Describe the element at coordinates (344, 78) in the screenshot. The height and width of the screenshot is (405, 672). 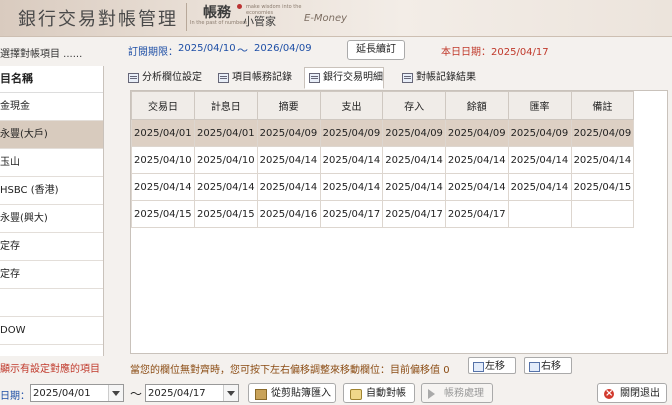
I see `tab-bank-transactions: 銀行交易明細` at that location.